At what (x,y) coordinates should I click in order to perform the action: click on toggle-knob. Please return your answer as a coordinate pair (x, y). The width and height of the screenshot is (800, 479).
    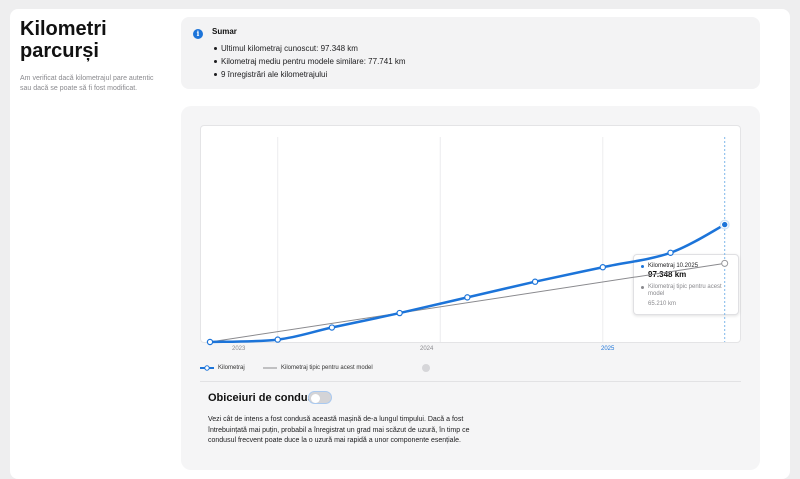
    Looking at the image, I should click on (315, 398).